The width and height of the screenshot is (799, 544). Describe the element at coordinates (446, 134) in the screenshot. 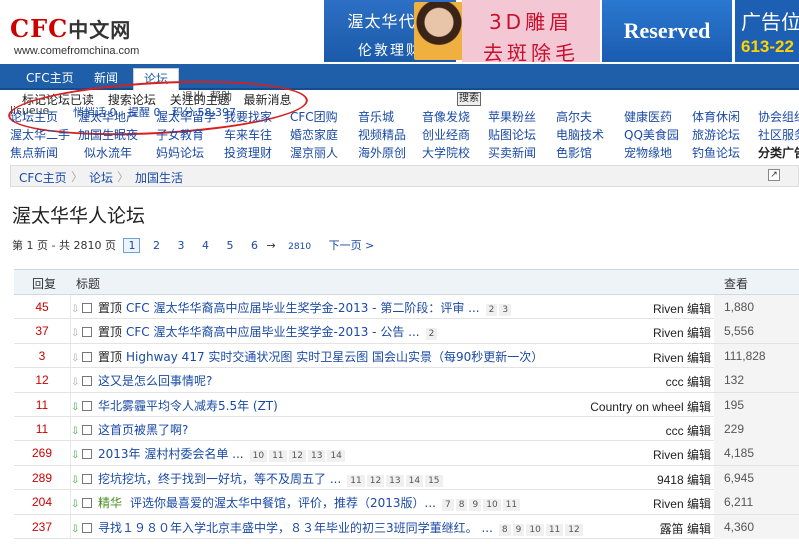

I see `forum-link: 创业经商` at that location.